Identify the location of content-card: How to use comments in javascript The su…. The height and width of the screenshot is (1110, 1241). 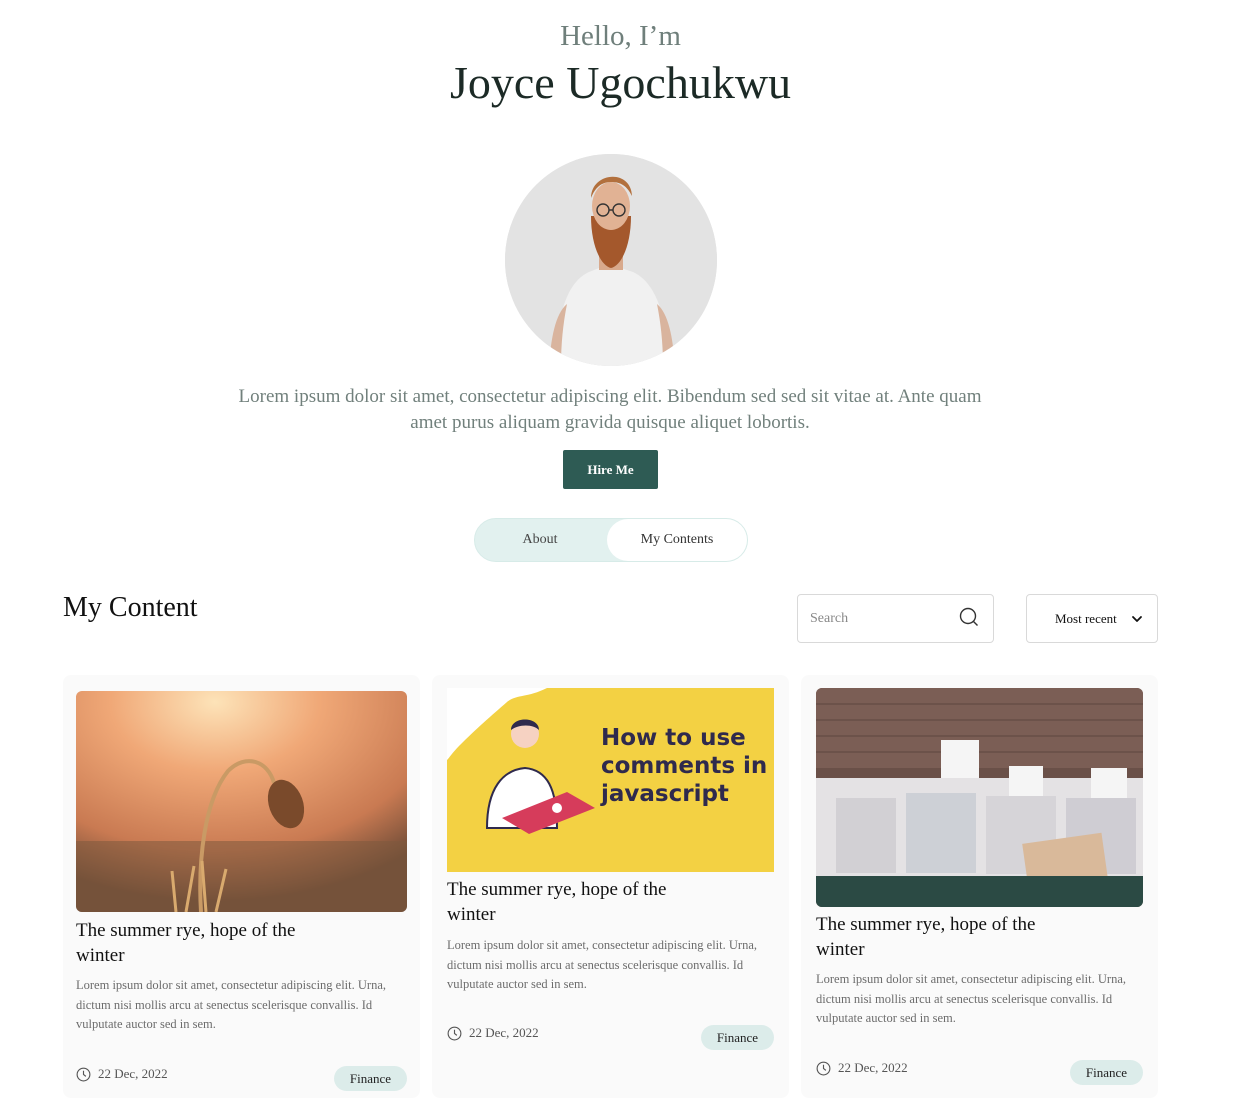
(610, 886).